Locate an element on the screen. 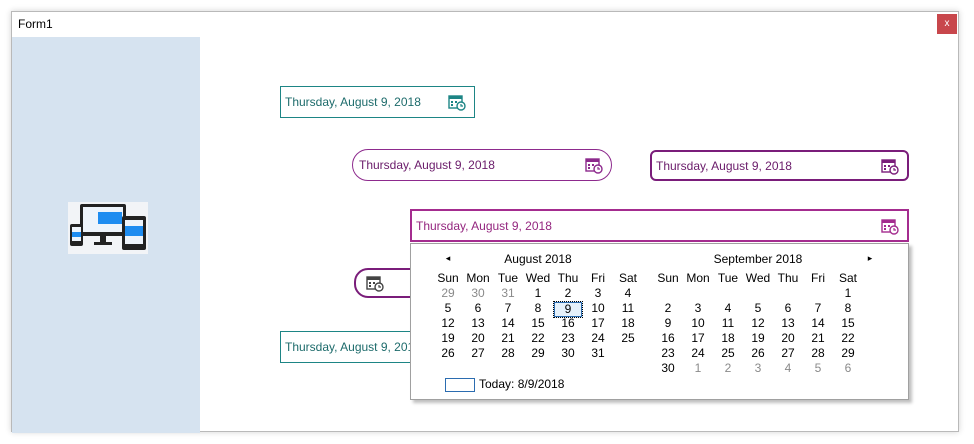  calendar-day: 10 is located at coordinates (698, 323).